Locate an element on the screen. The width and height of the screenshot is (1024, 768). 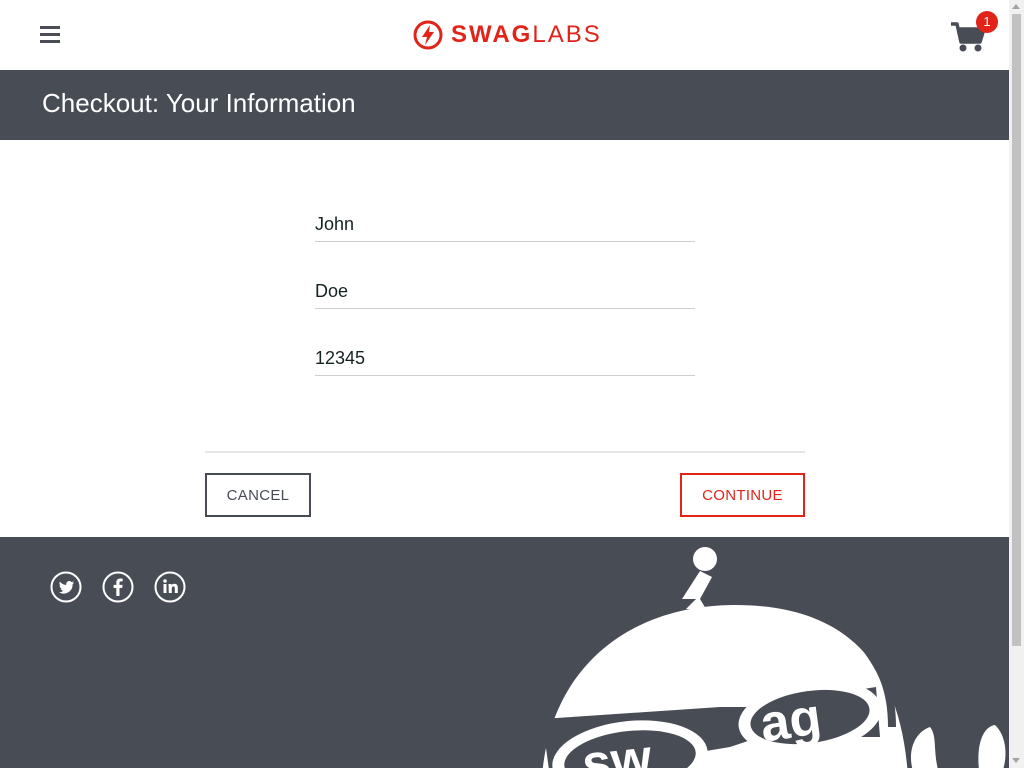
scrollbar-thumb is located at coordinates (1016, 330).